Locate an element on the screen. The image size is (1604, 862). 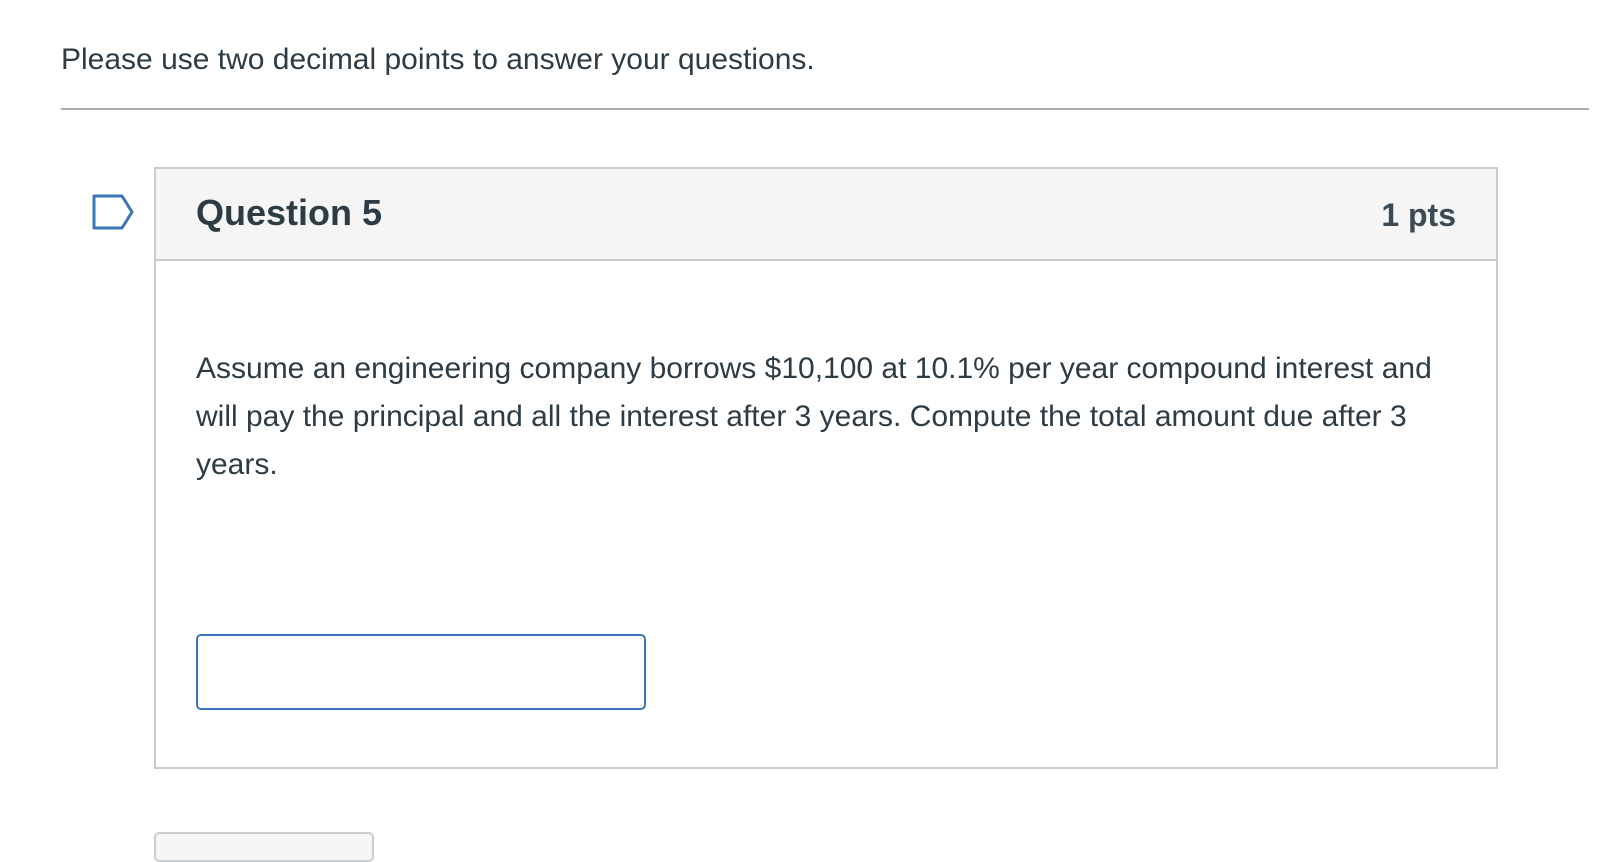
section-divider is located at coordinates (825, 109).